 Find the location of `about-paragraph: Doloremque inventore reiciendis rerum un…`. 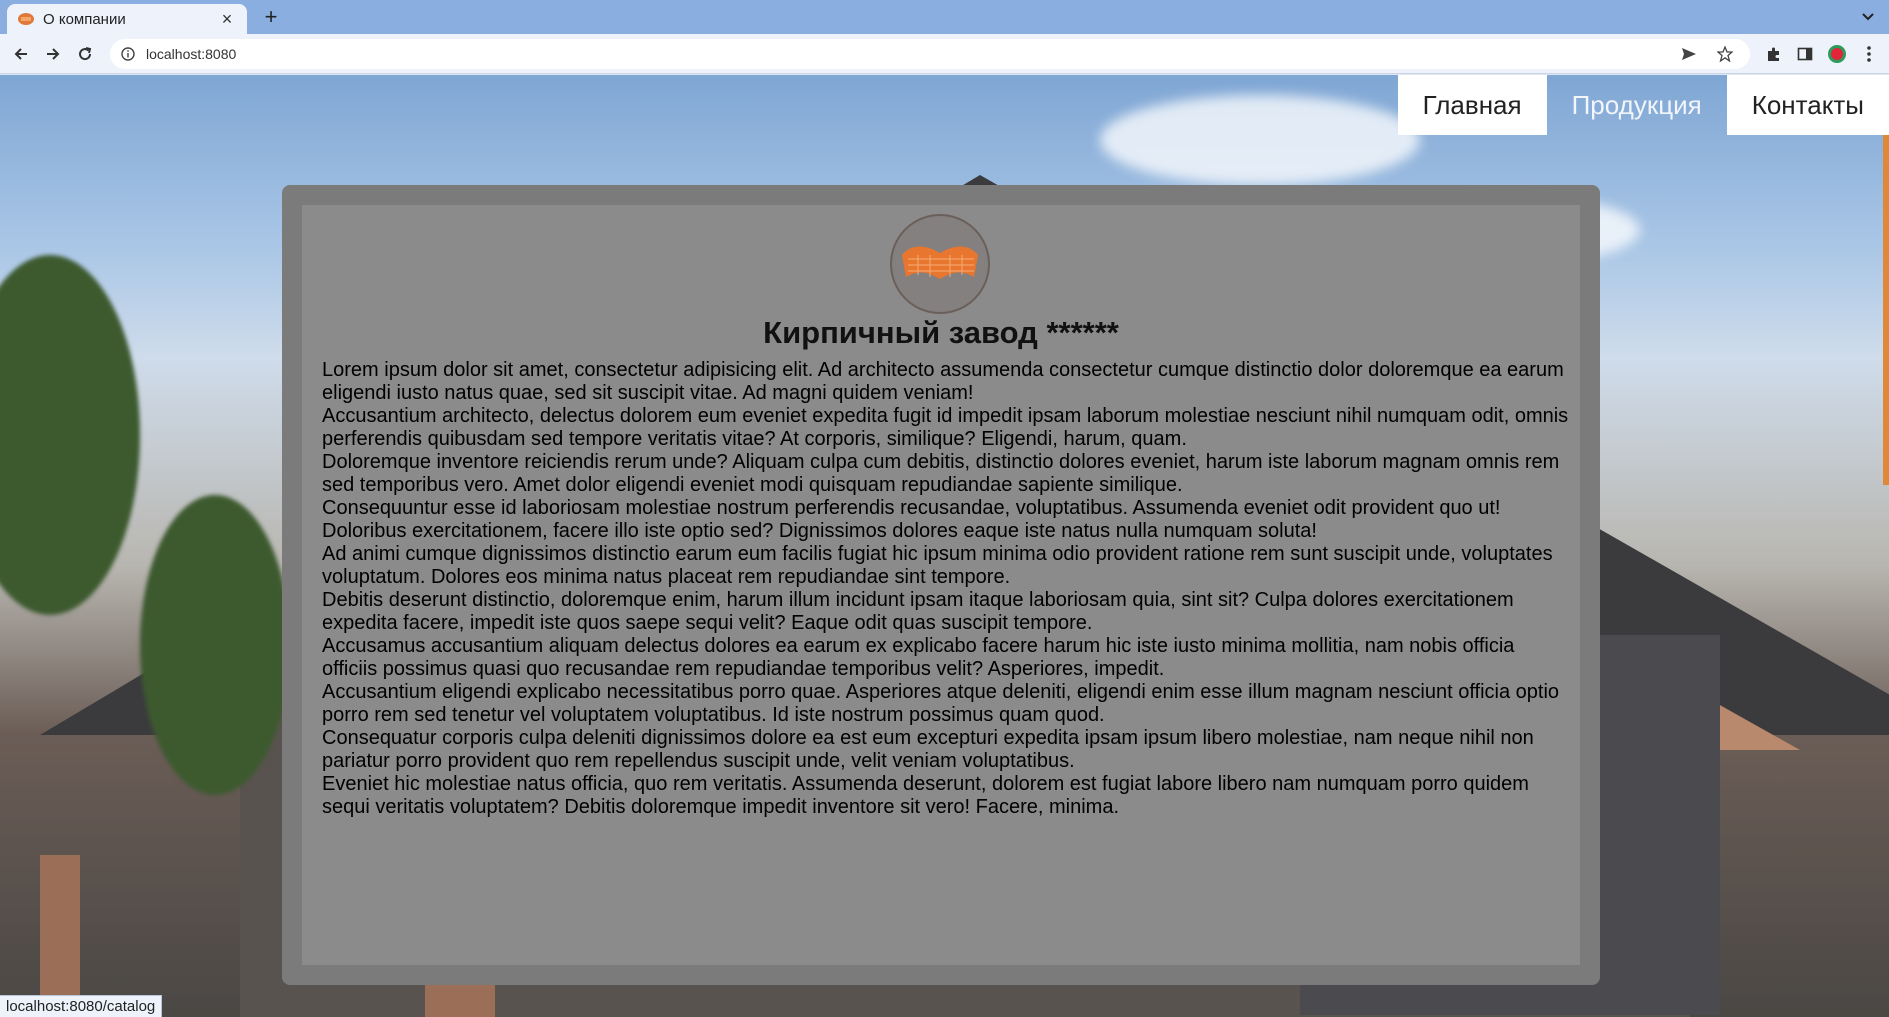

about-paragraph: Doloremque inventore reiciendis rerum un… is located at coordinates (941, 473).